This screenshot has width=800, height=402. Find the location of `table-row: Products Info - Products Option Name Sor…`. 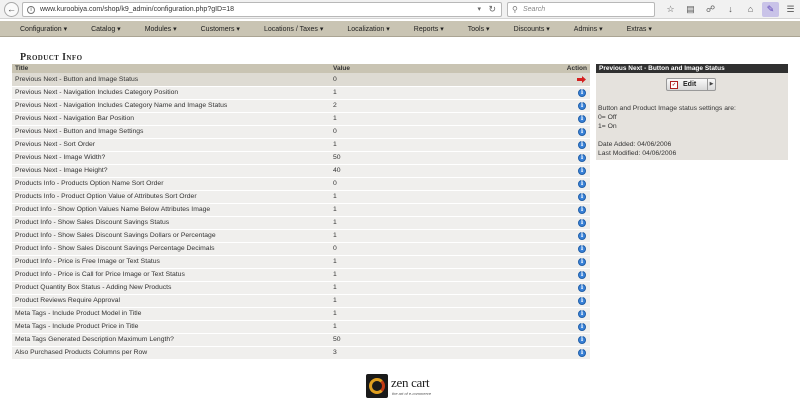

table-row: Products Info - Products Option Name Sor… is located at coordinates (301, 184).